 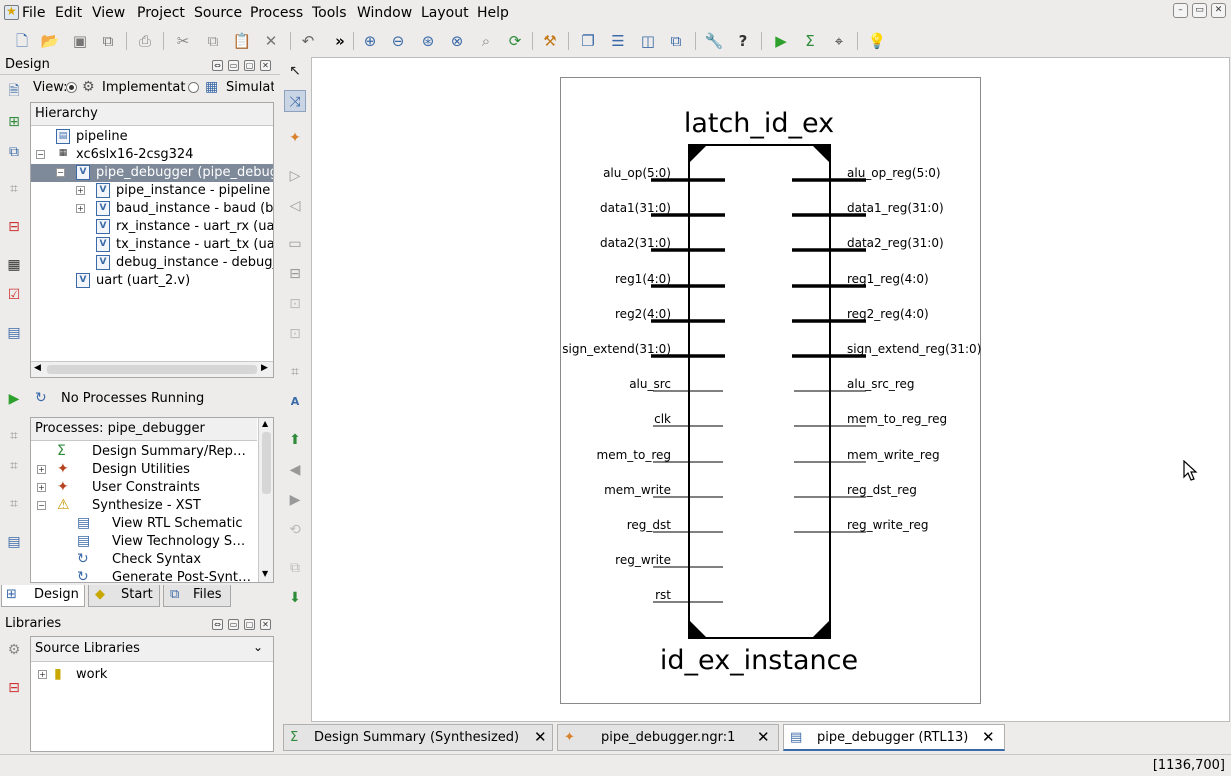 I want to click on close-icon: ✕, so click(x=1218, y=10).